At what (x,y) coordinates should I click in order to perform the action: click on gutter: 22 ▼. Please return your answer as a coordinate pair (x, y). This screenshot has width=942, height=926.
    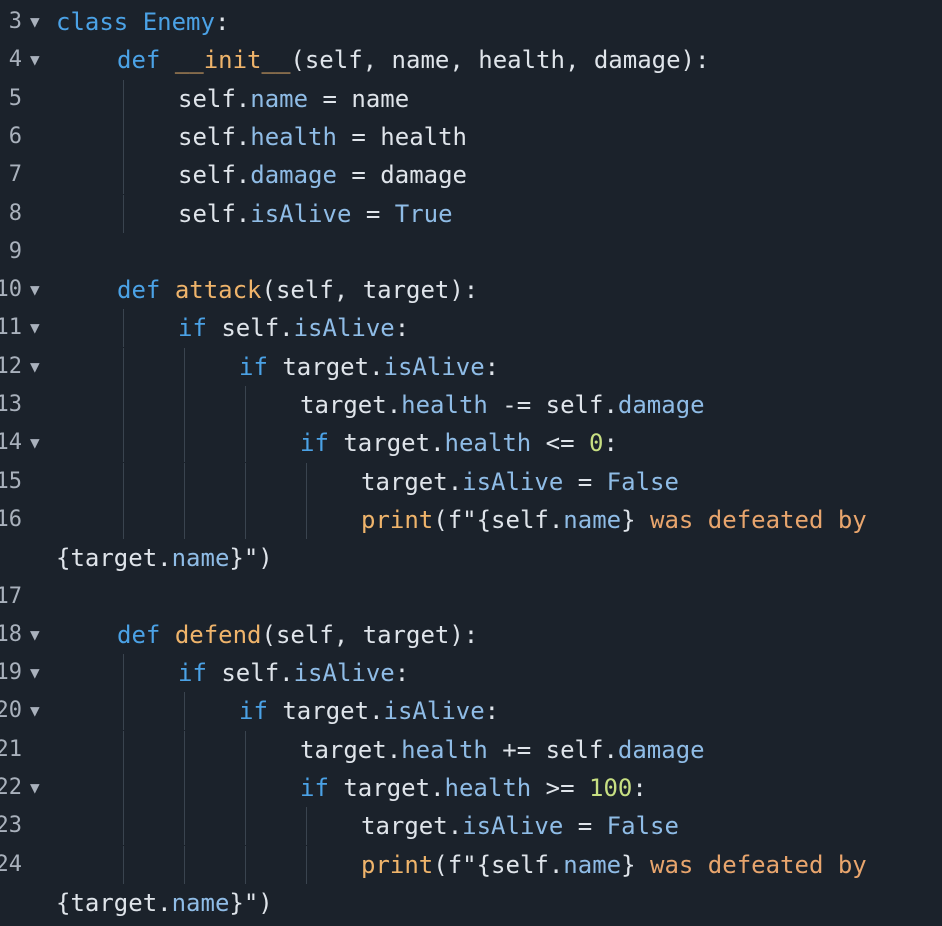
    Looking at the image, I should click on (26, 788).